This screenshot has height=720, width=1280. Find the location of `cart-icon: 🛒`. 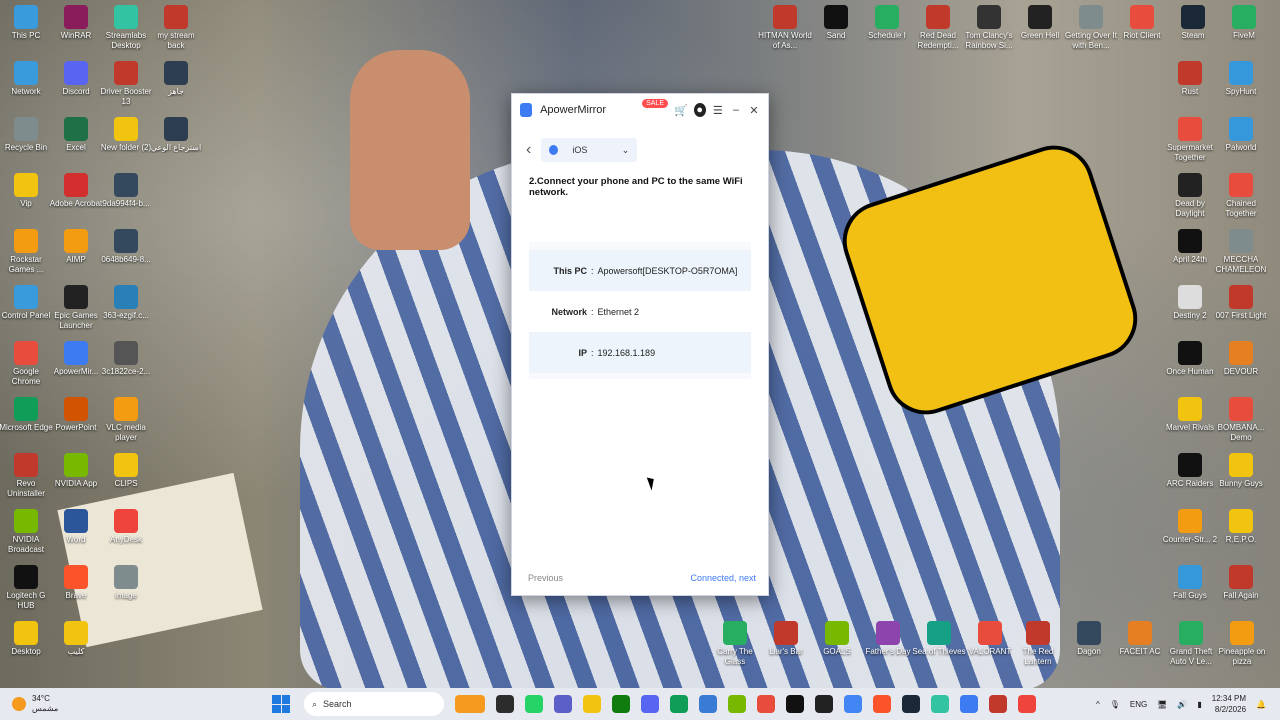

cart-icon: 🛒 is located at coordinates (681, 110).